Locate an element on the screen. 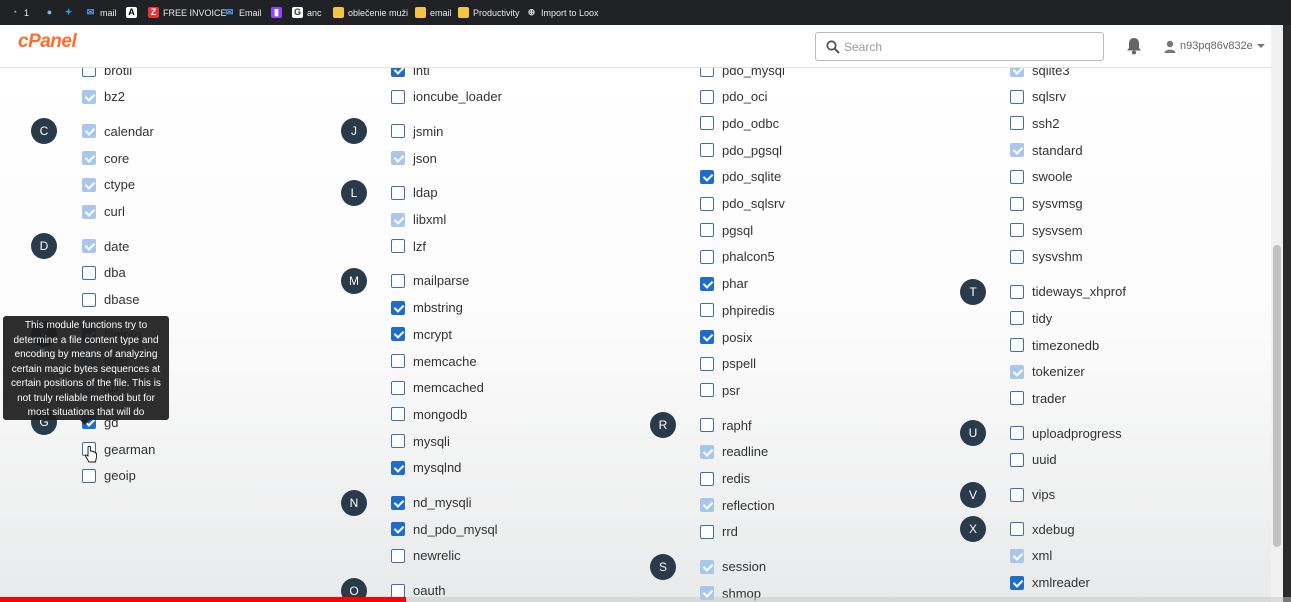 The height and width of the screenshot is (602, 1291). module-xml: xml is located at coordinates (1031, 556).